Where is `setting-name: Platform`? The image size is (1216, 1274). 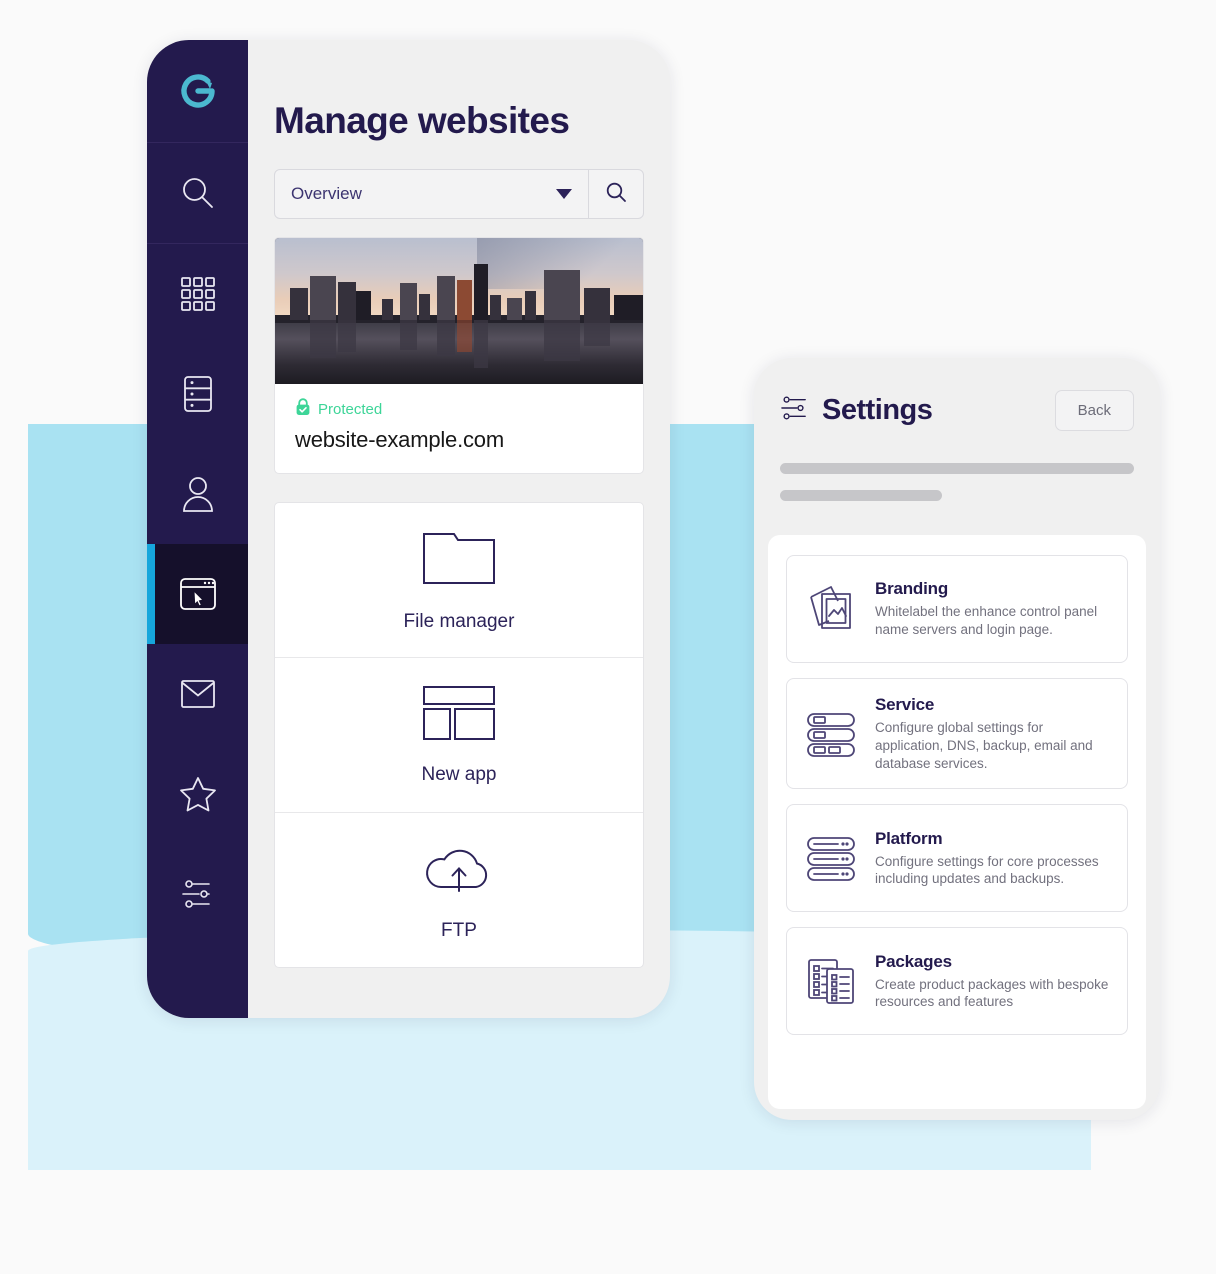 setting-name: Platform is located at coordinates (909, 838).